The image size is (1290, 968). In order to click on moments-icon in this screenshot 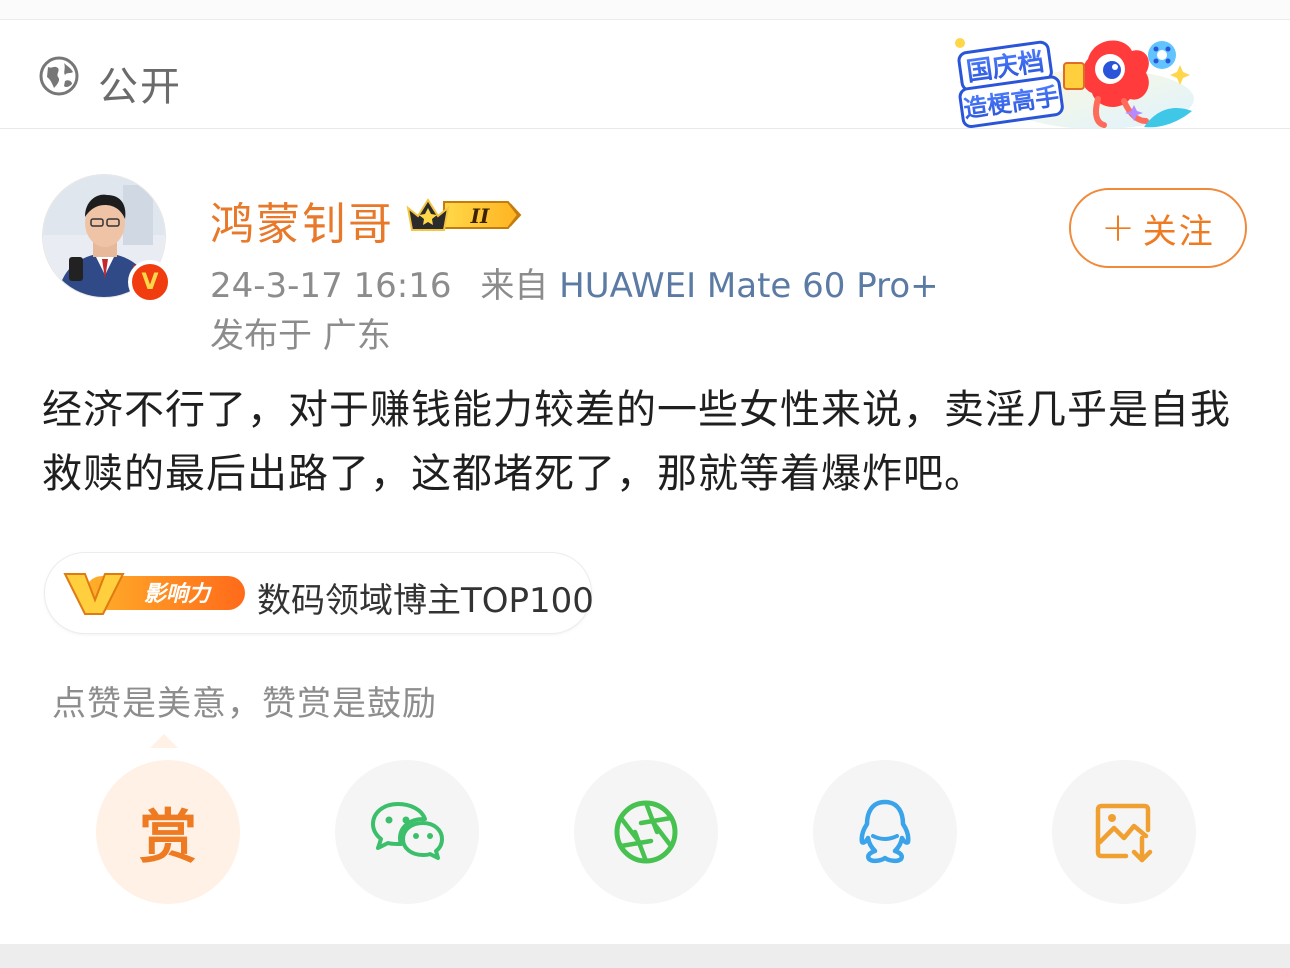, I will do `click(646, 832)`.